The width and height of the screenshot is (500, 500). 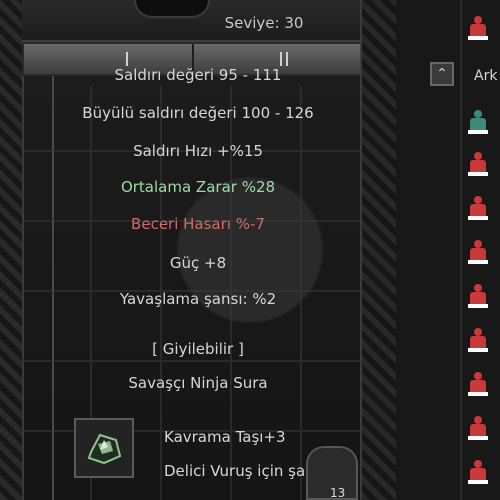 I want to click on stack-count: 13, so click(x=338, y=493).